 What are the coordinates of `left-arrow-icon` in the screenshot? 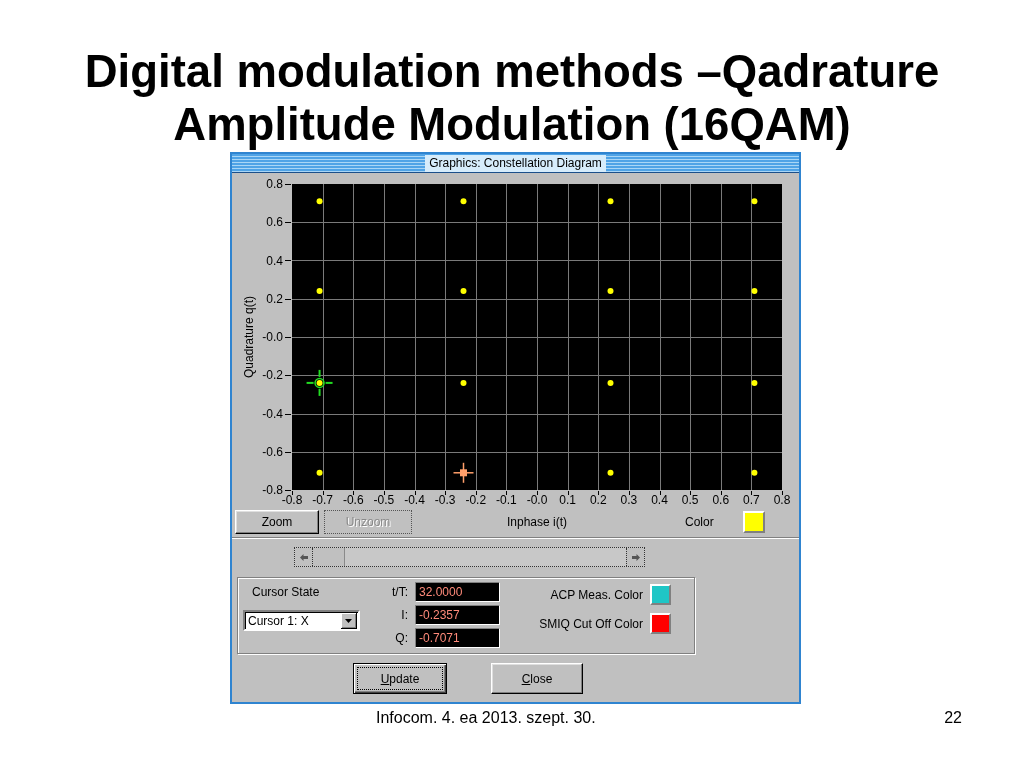 It's located at (303, 557).